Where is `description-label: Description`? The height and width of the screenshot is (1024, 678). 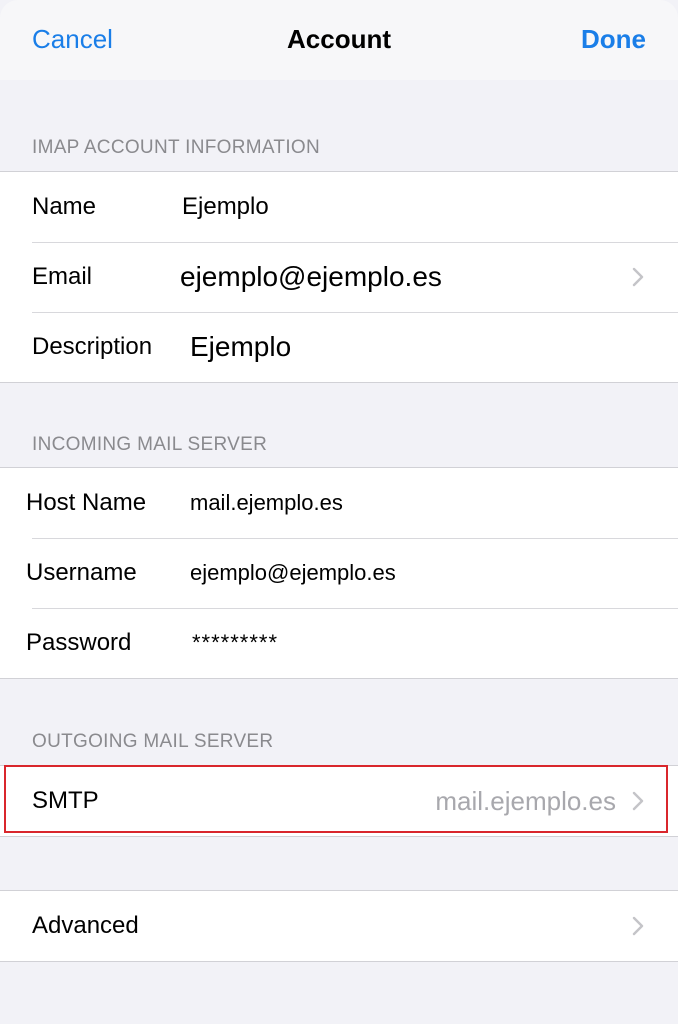 description-label: Description is located at coordinates (92, 346).